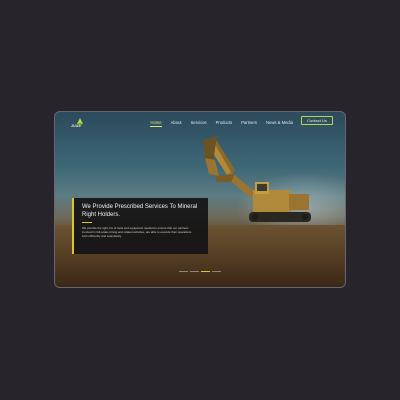 The image size is (400, 400). I want to click on hero-divider, so click(87, 222).